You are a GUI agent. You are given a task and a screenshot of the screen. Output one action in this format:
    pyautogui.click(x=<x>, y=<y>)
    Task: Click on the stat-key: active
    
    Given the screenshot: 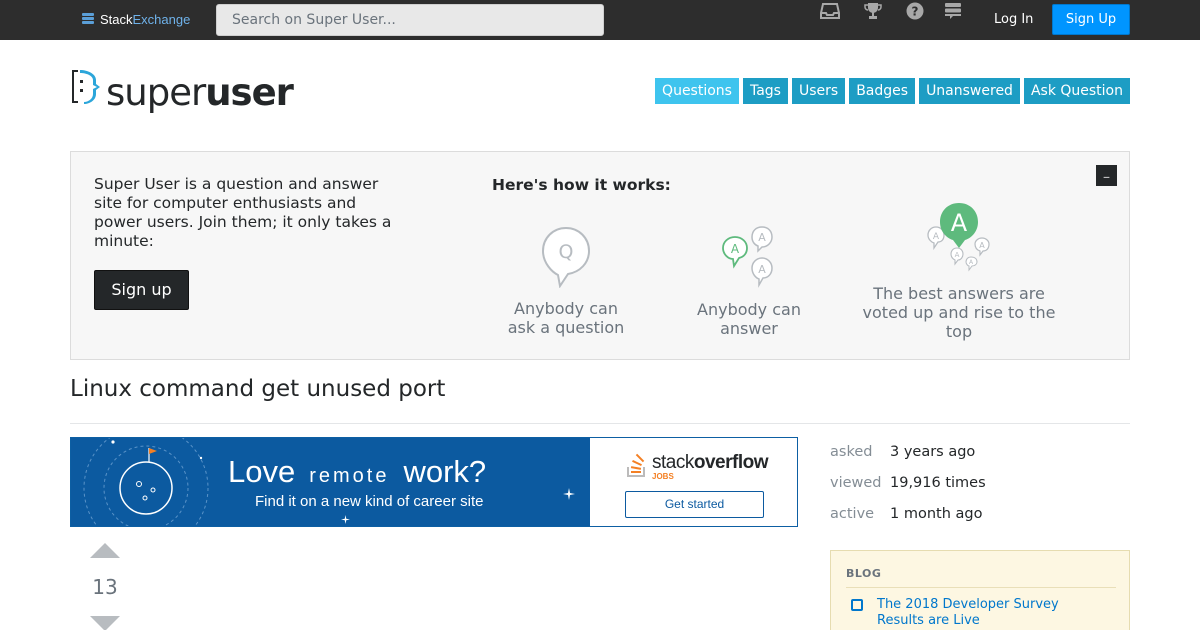 What is the action you would take?
    pyautogui.click(x=852, y=513)
    